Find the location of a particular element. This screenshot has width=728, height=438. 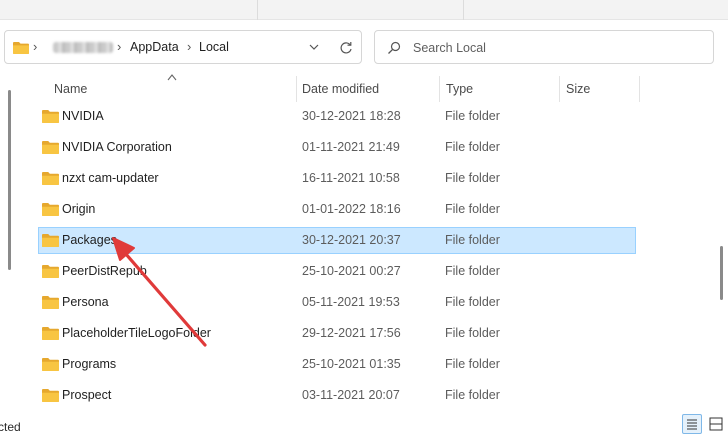

file-row: Persona 05-11-2021 19:53 File folder is located at coordinates (337, 302).